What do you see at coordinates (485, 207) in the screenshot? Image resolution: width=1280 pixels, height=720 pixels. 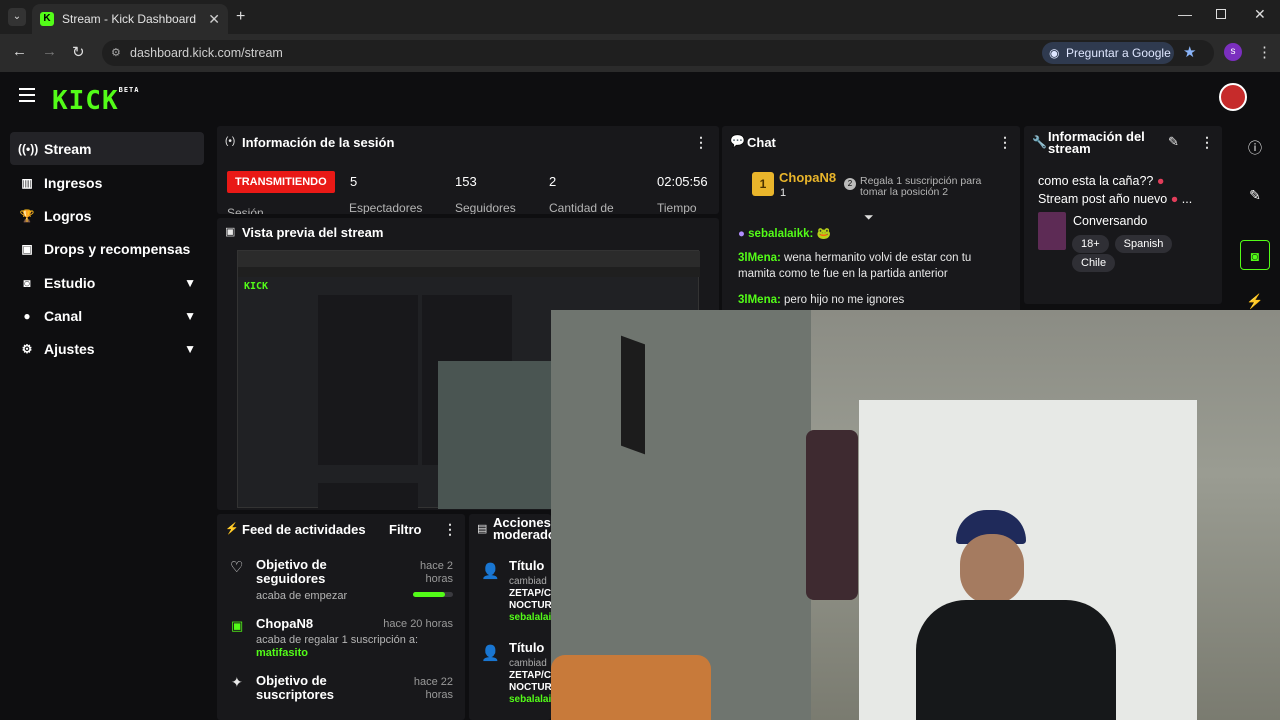 I see `stat-label: Seguidores` at bounding box center [485, 207].